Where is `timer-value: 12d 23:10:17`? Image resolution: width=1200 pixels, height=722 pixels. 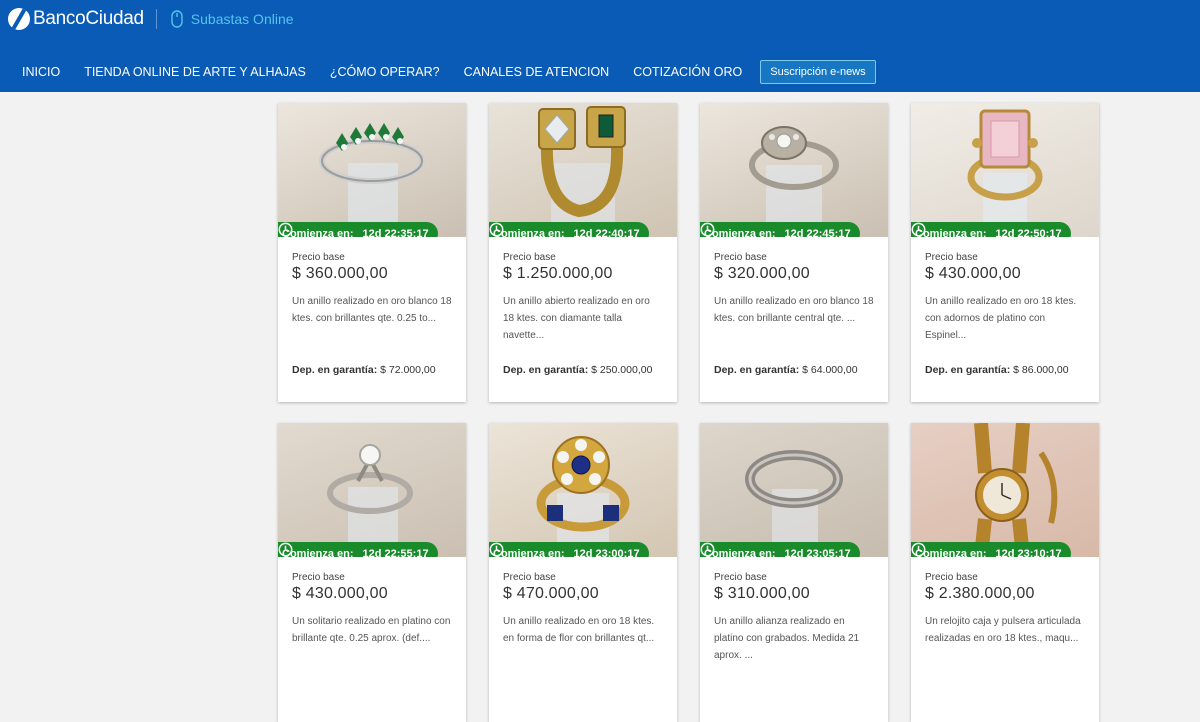 timer-value: 12d 23:10:17 is located at coordinates (1028, 552).